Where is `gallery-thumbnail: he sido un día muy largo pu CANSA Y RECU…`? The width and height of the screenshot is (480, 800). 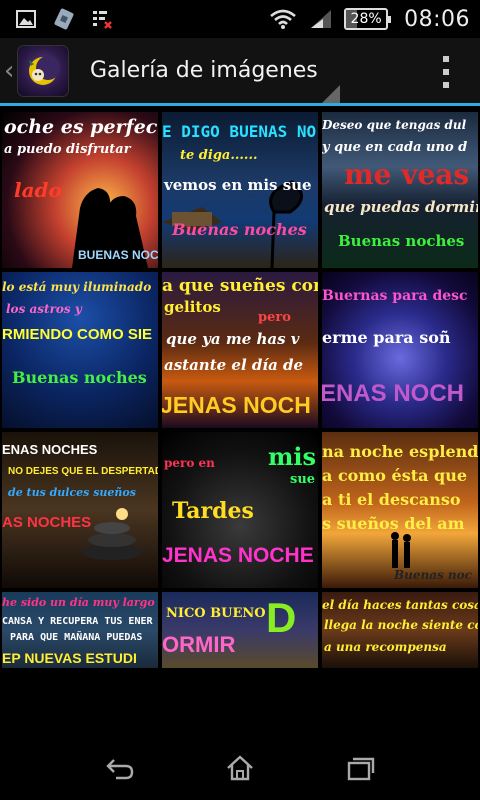 gallery-thumbnail: he sido un día muy largo pu CANSA Y RECU… is located at coordinates (80, 630).